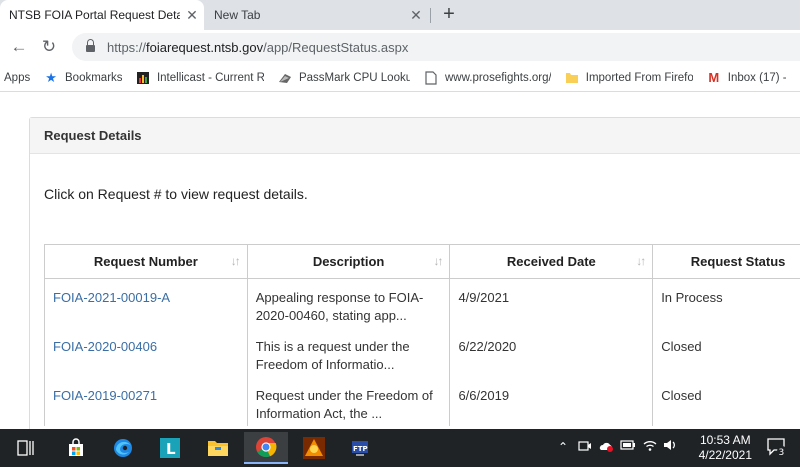 This screenshot has width=800, height=467. What do you see at coordinates (782, 452) in the screenshot?
I see `notification-count: 3` at bounding box center [782, 452].